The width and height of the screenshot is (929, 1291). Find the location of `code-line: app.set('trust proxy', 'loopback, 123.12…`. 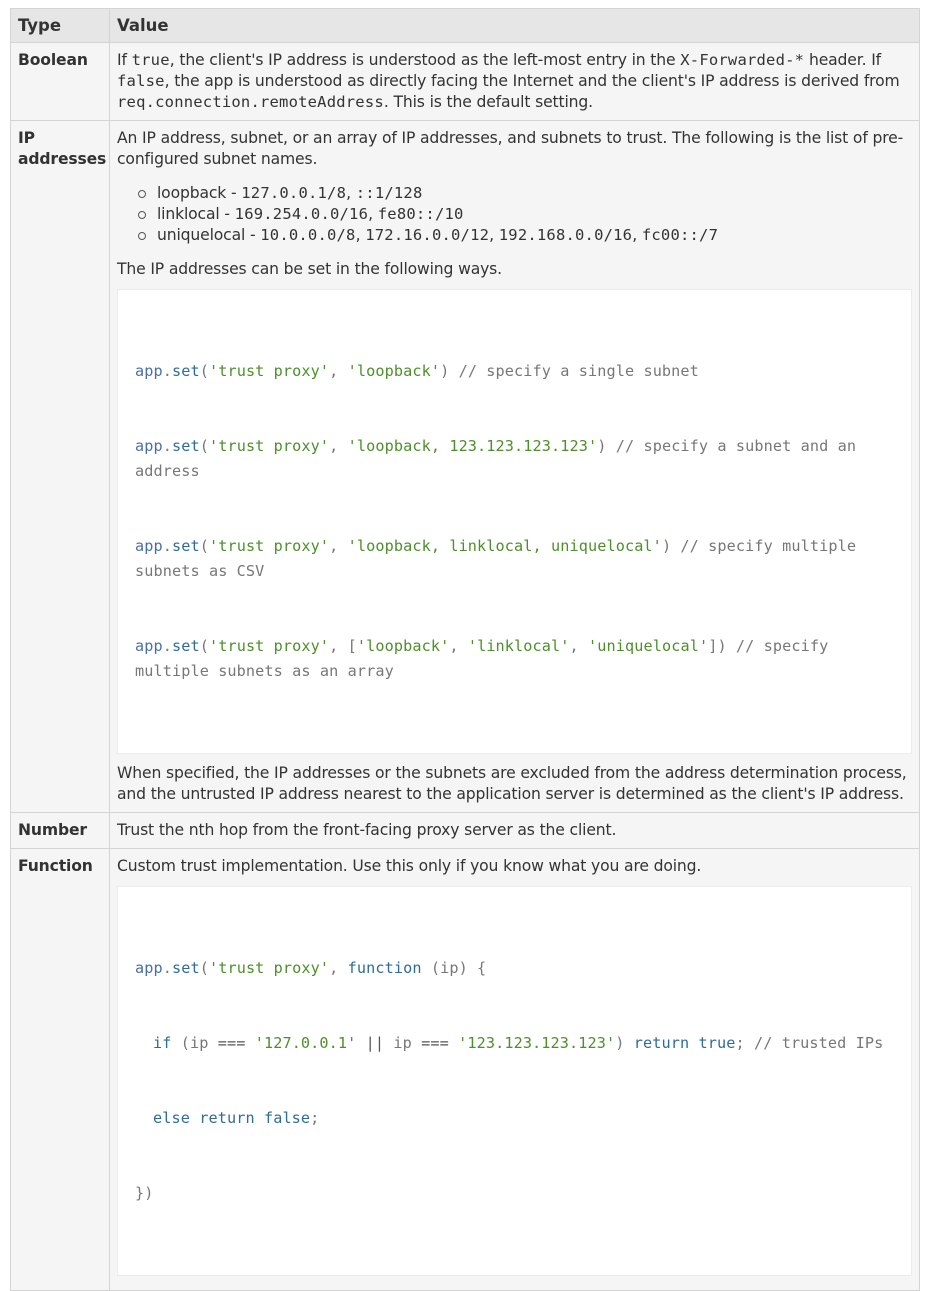

code-line: app.set('trust proxy', 'loopback, 123.12… is located at coordinates (514, 459).